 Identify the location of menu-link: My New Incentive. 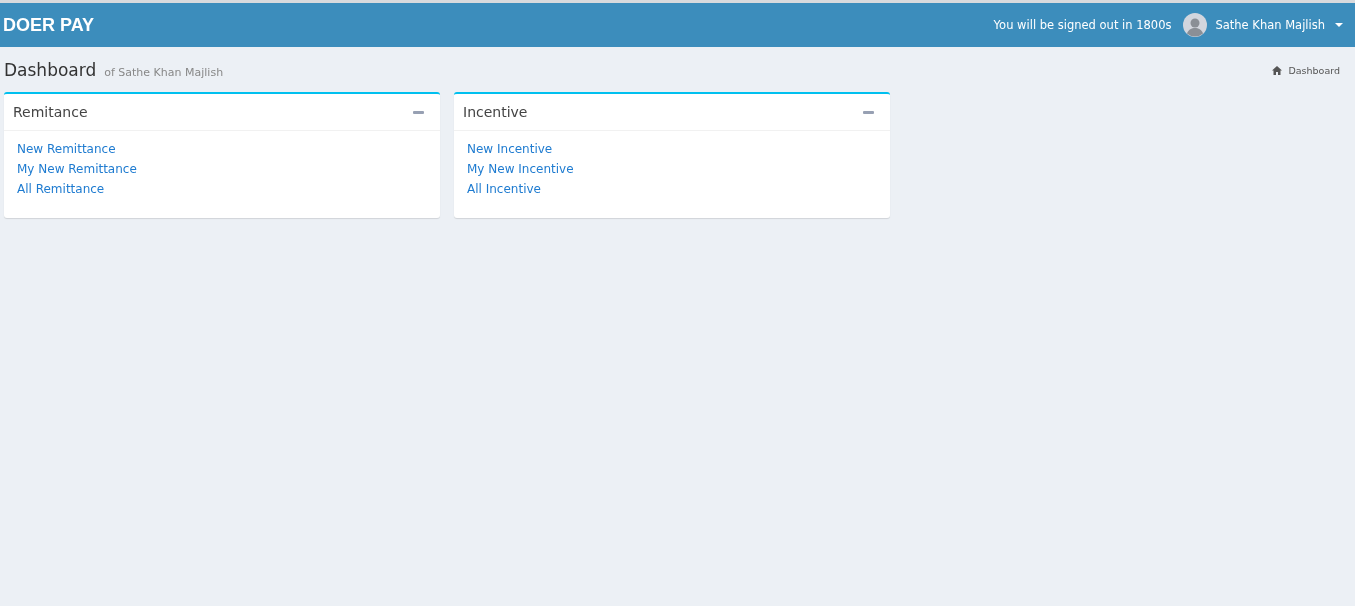
(520, 169).